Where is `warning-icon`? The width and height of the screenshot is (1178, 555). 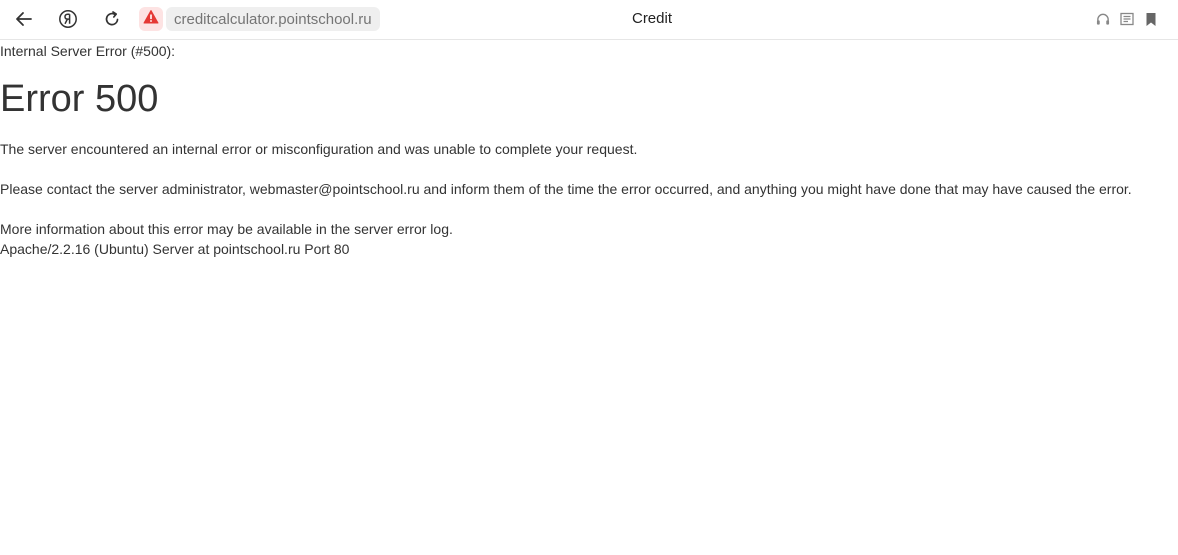 warning-icon is located at coordinates (151, 19).